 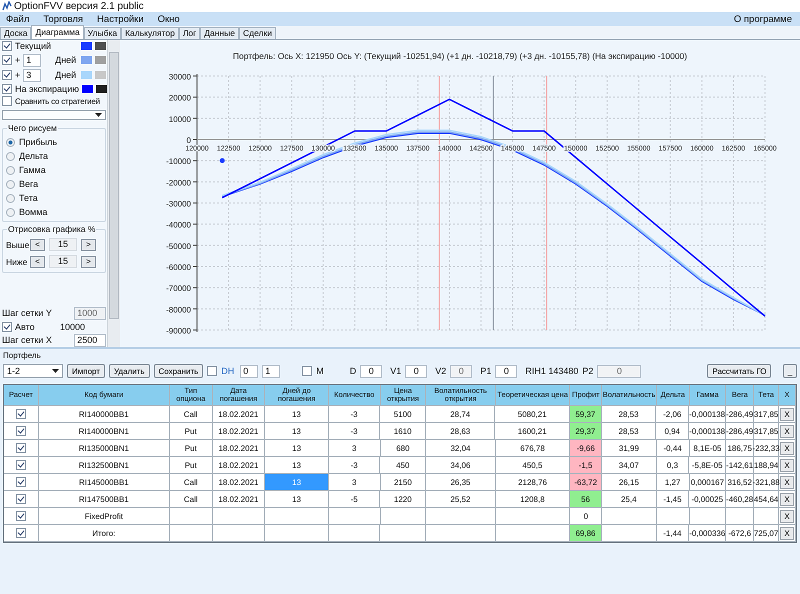 What do you see at coordinates (708, 448) in the screenshot?
I see `table-cell: 8,1E-05` at bounding box center [708, 448].